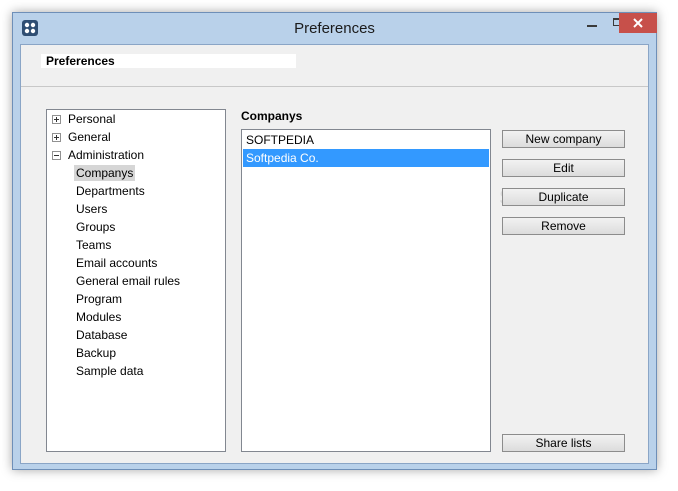  What do you see at coordinates (56, 155) in the screenshot?
I see `collapse-icon` at bounding box center [56, 155].